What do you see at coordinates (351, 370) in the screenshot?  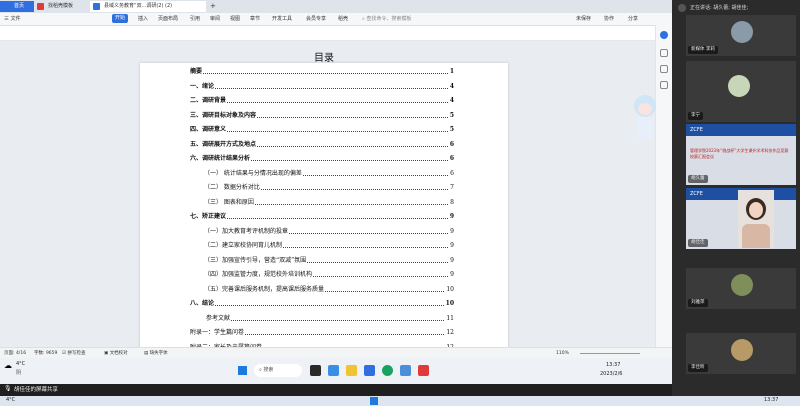 I see `folder-icon` at bounding box center [351, 370].